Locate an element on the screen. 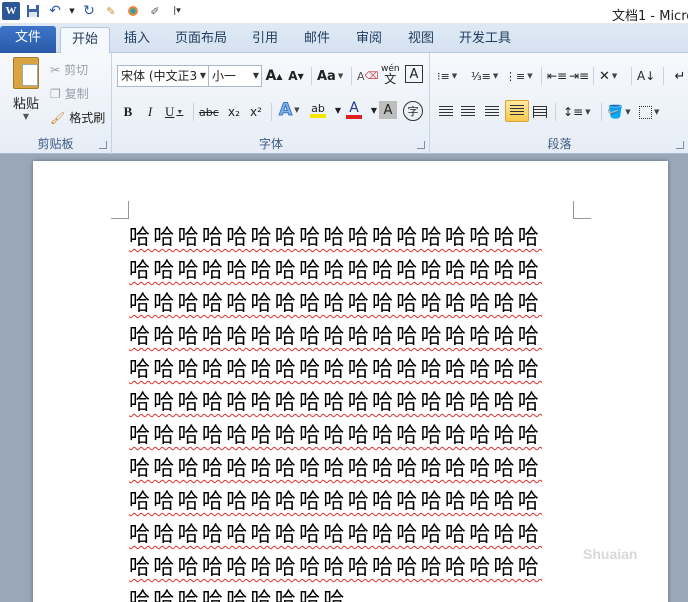  save-icon is located at coordinates (33, 11).